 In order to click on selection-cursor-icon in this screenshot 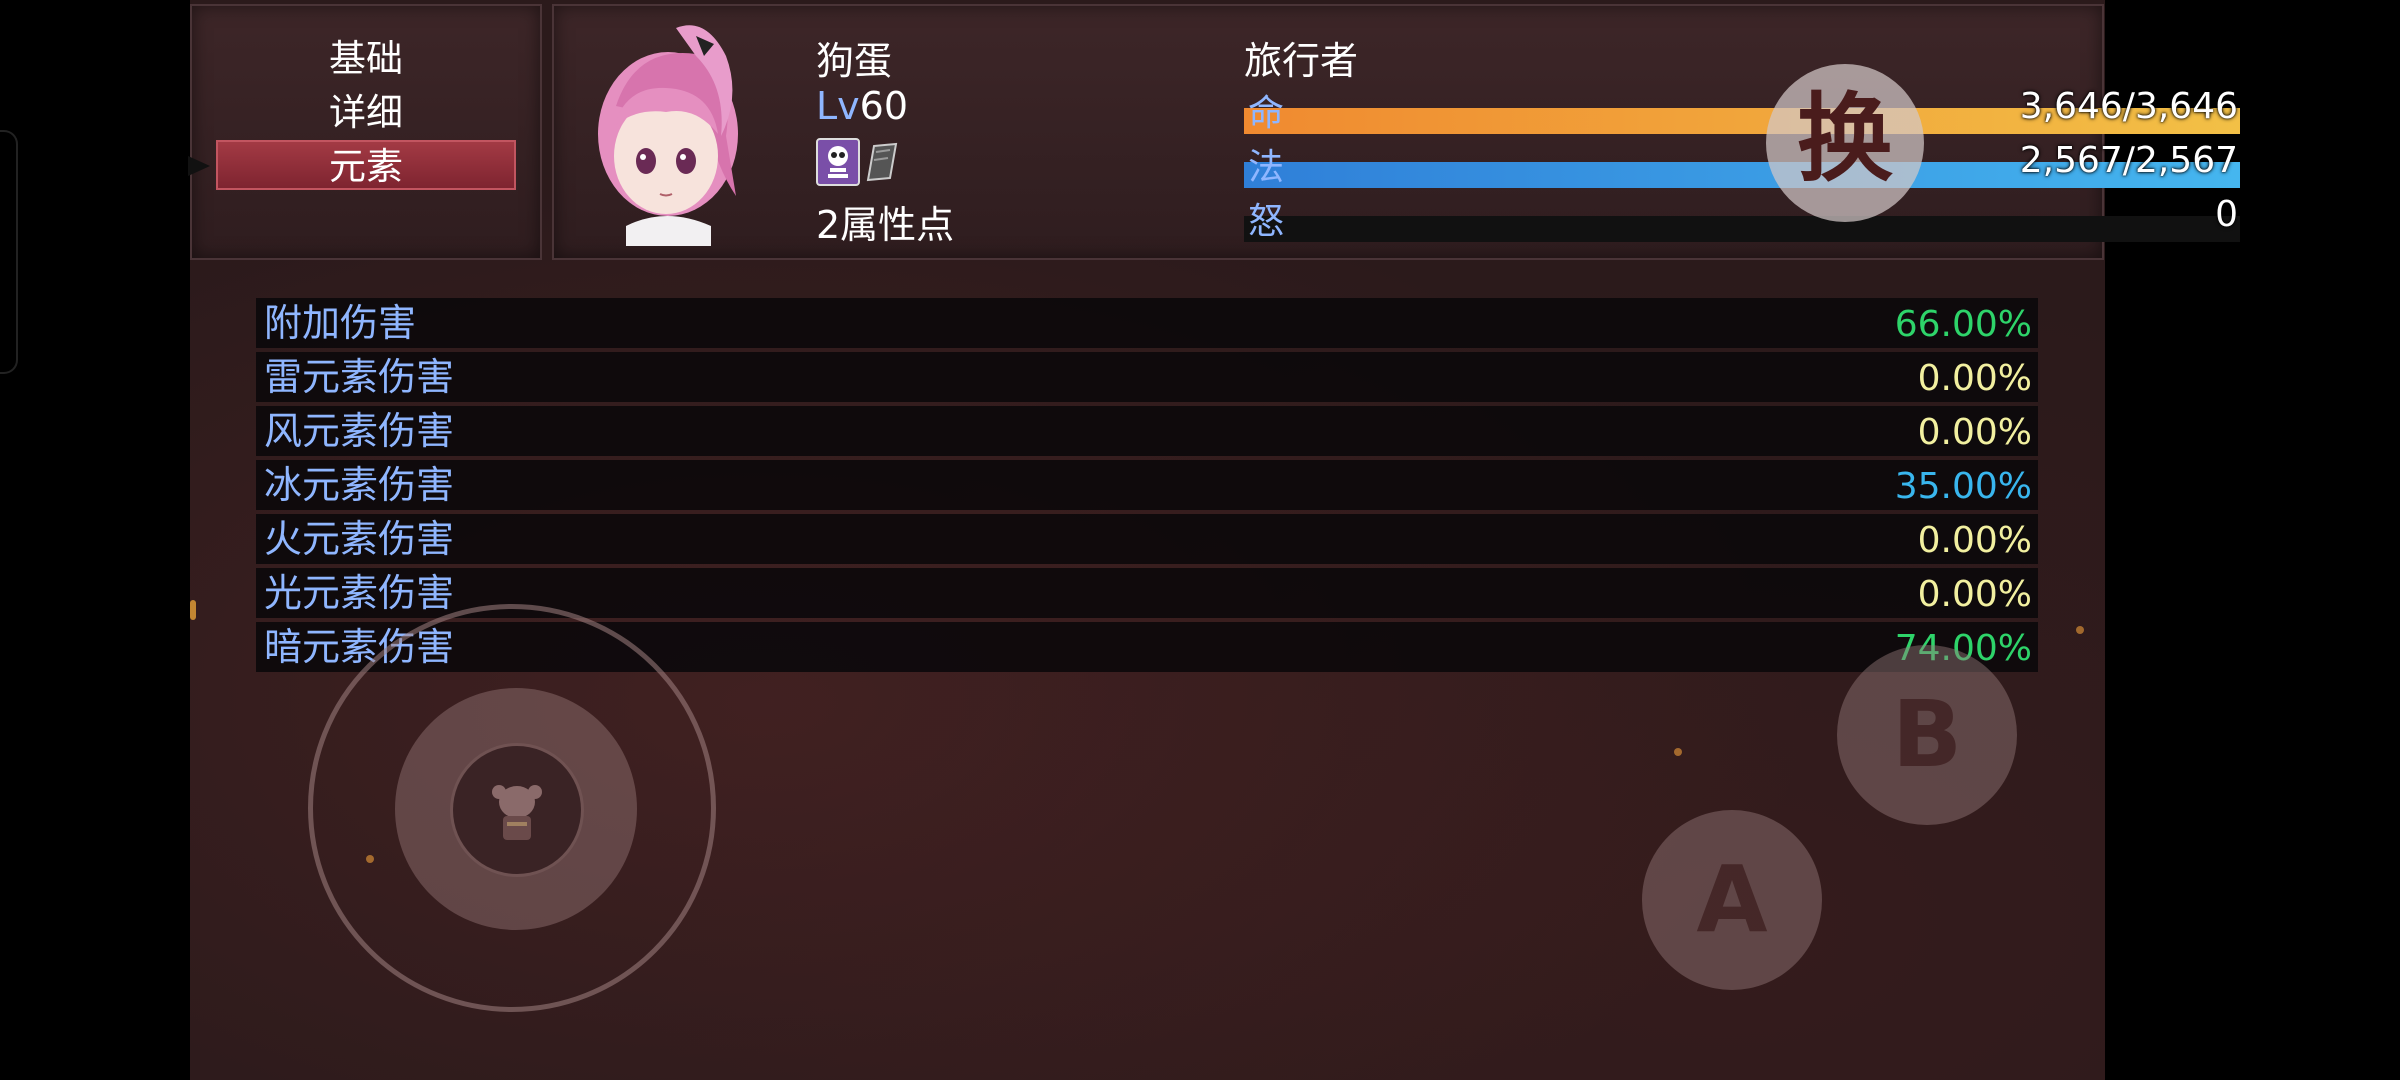, I will do `click(199, 166)`.